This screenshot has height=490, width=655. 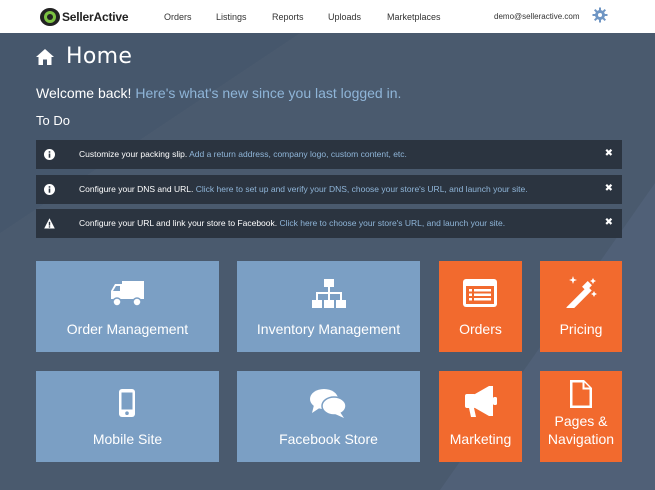 I want to click on tile-label-line2: Navigation, so click(x=581, y=439).